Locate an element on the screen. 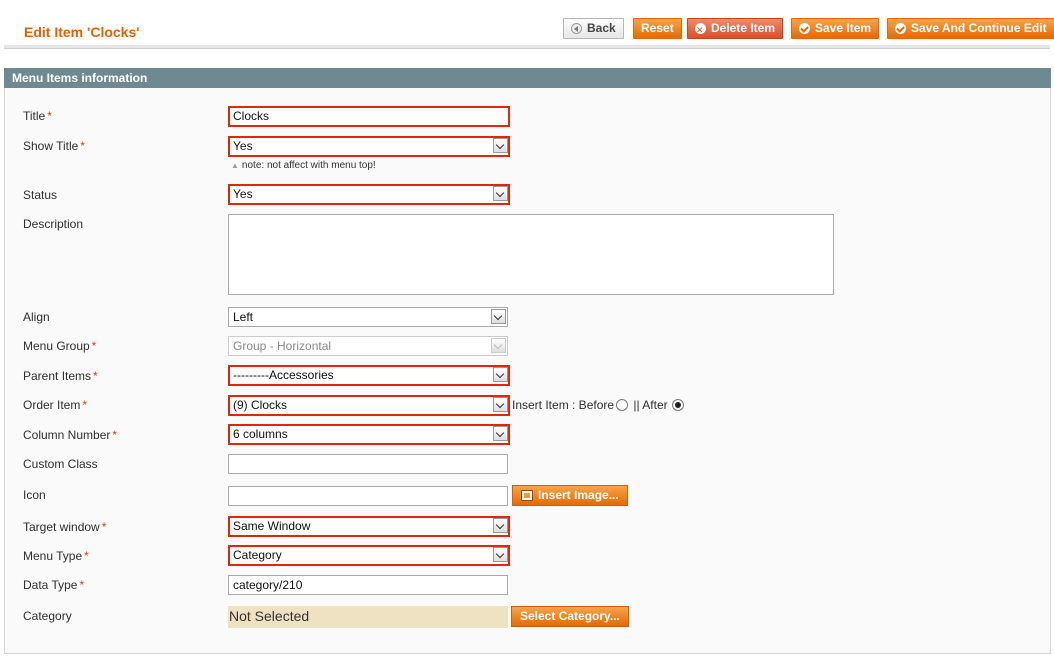 This screenshot has width=1054, height=658. insert-position: Insert Item : Before || After is located at coordinates (599, 405).